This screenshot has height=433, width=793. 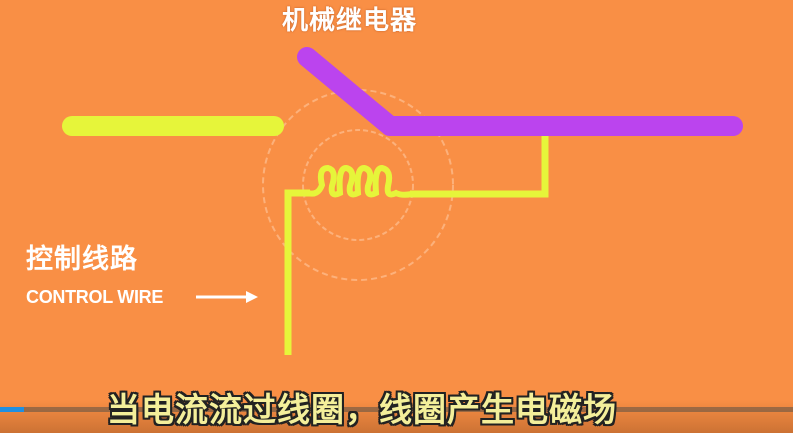 What do you see at coordinates (297, 272) in the screenshot?
I see `control-wire` at bounding box center [297, 272].